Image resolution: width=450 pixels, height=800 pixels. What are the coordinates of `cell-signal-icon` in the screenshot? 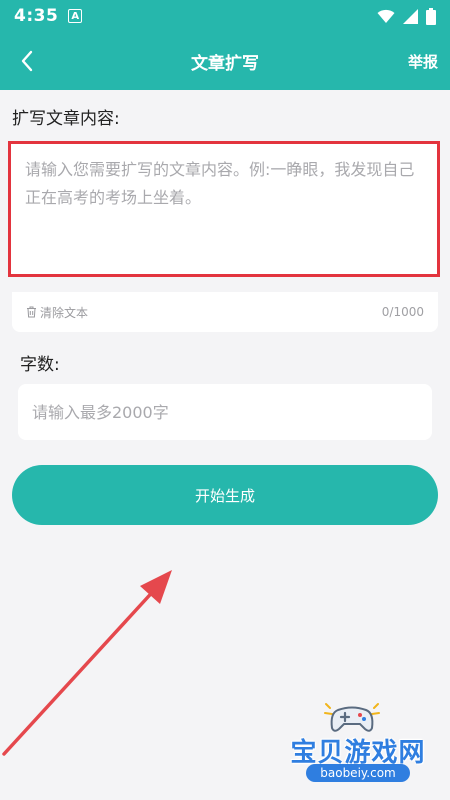 It's located at (410, 16).